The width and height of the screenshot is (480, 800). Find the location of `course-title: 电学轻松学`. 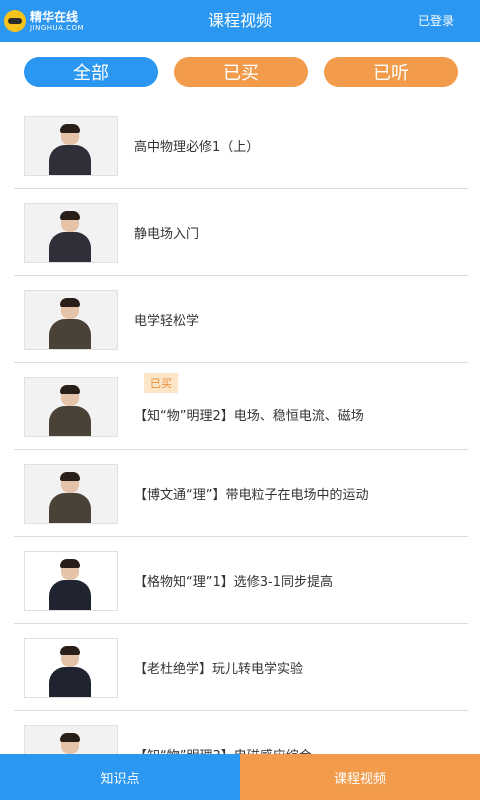

course-title: 电学轻松学 is located at coordinates (167, 321).